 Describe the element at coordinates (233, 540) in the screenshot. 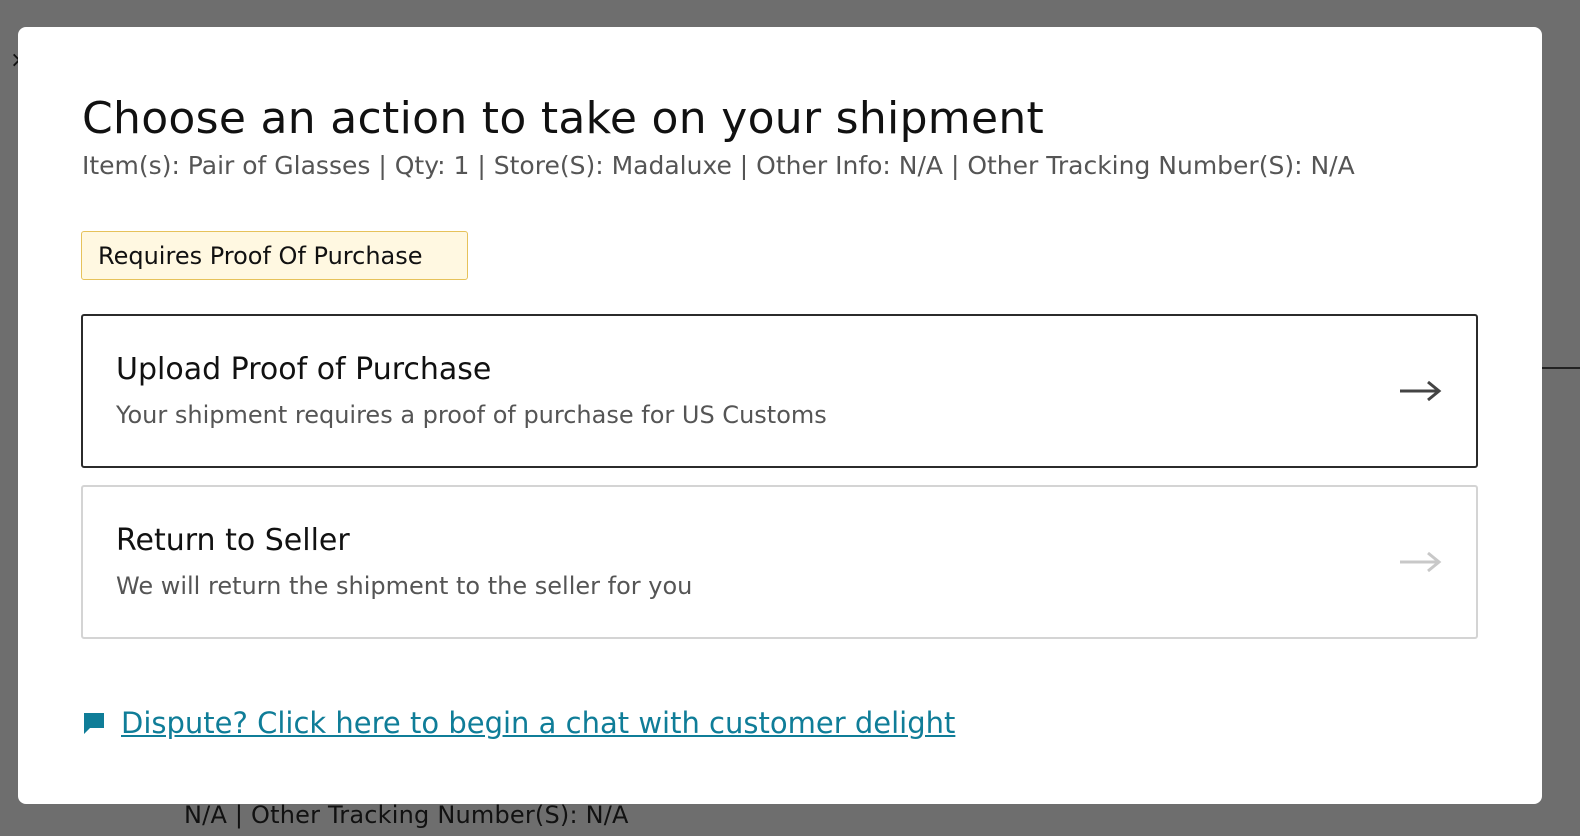

I see `return-to-seller-title: Return to Seller` at that location.